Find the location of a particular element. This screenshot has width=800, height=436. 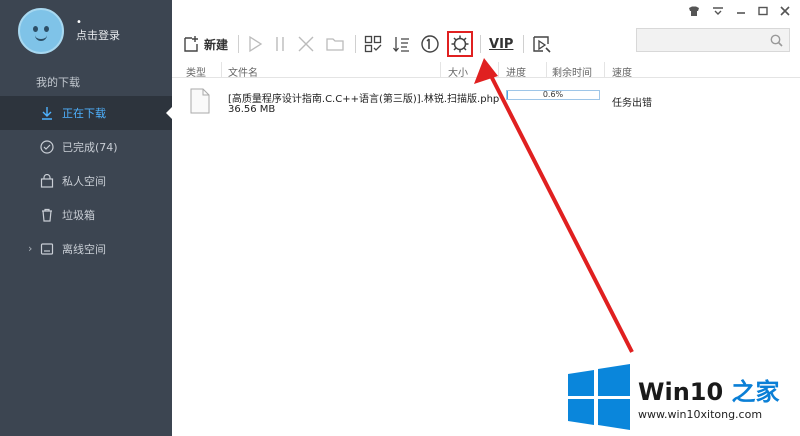

speed-limit-icon is located at coordinates (430, 44).